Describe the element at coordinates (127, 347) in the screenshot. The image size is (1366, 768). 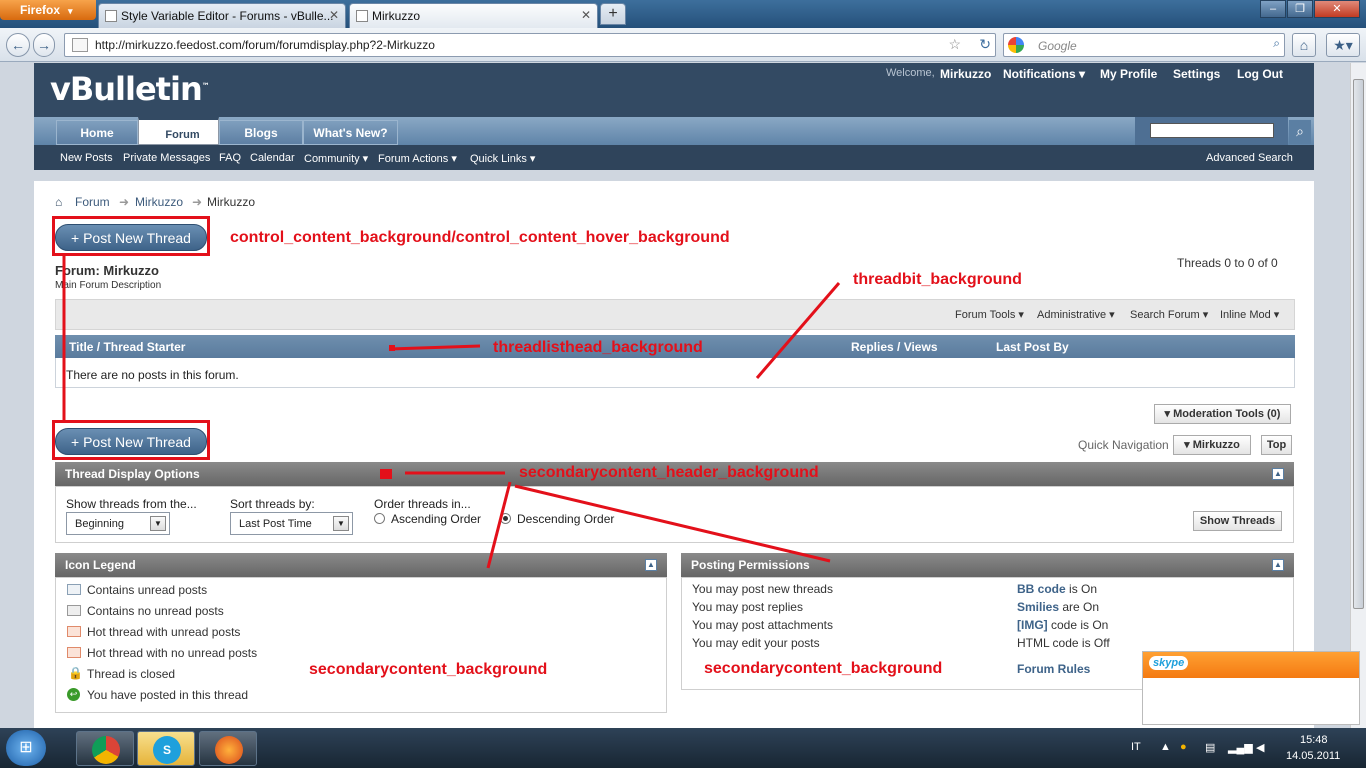
I see `col-title: Title / Thread Starter` at that location.